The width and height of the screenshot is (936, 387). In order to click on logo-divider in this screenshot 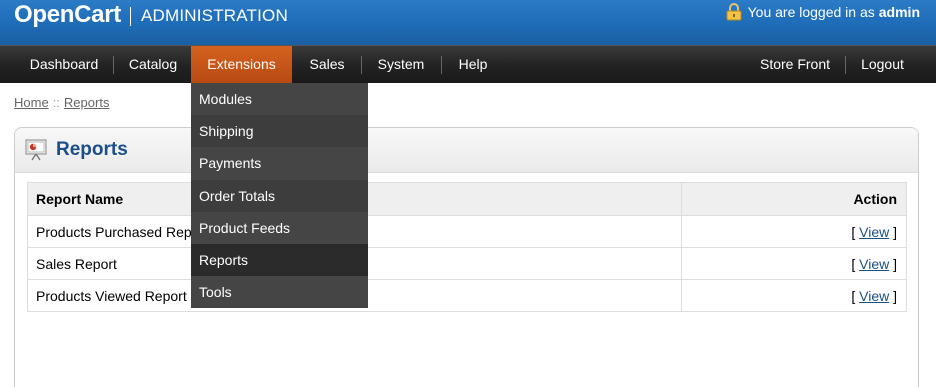, I will do `click(130, 16)`.